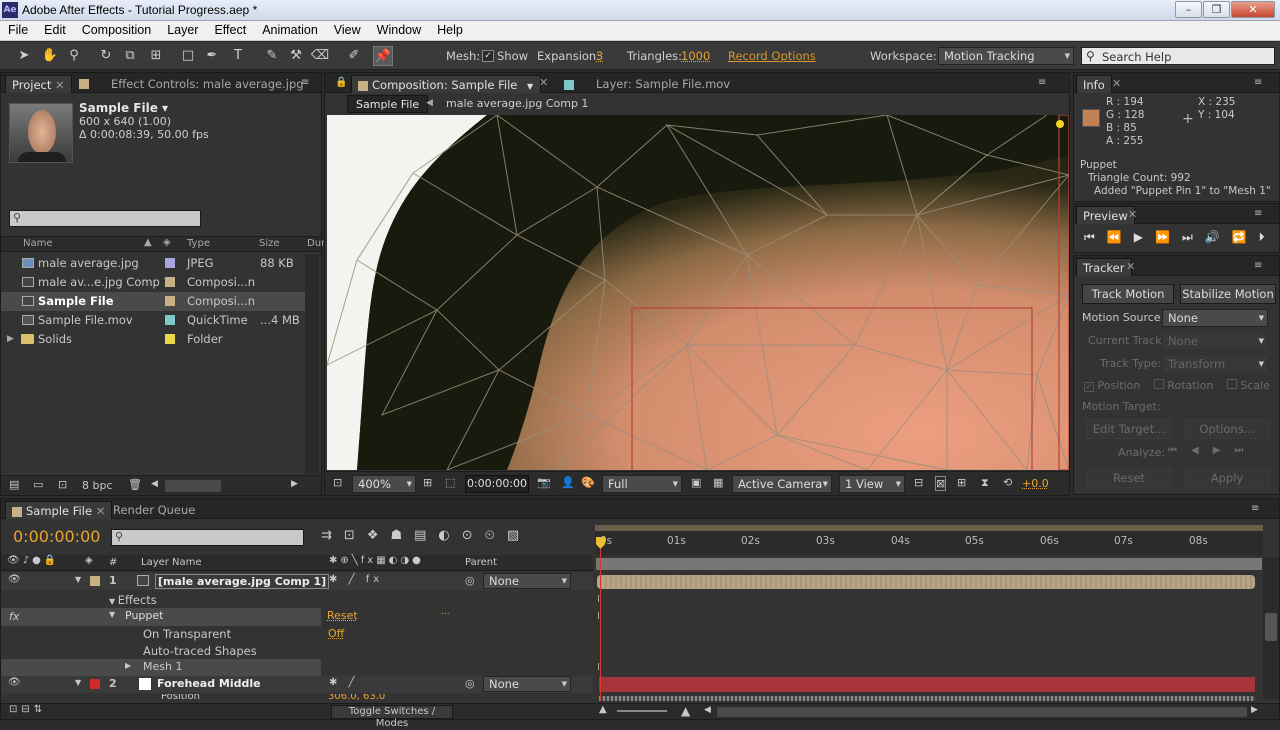 The height and width of the screenshot is (730, 1280). Describe the element at coordinates (450, 31) in the screenshot. I see `menu-help: Help` at that location.